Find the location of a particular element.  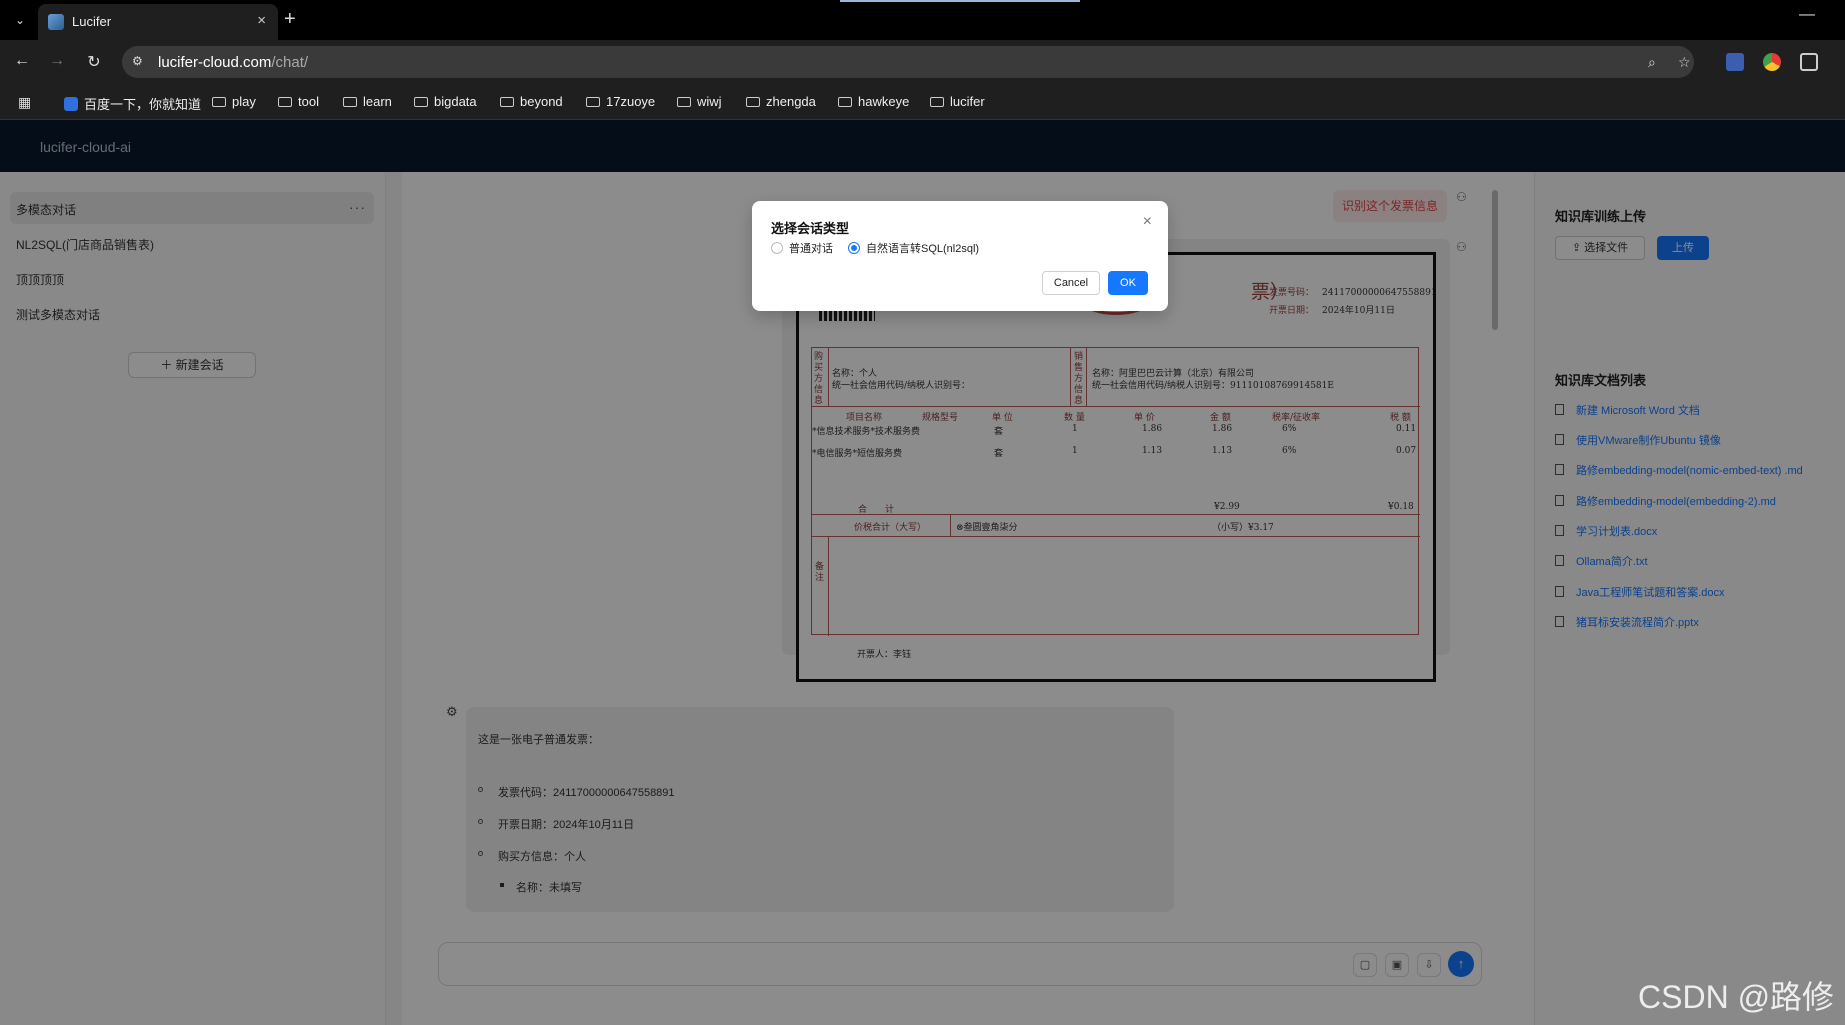

bookmark-label: lucifer is located at coordinates (967, 101).